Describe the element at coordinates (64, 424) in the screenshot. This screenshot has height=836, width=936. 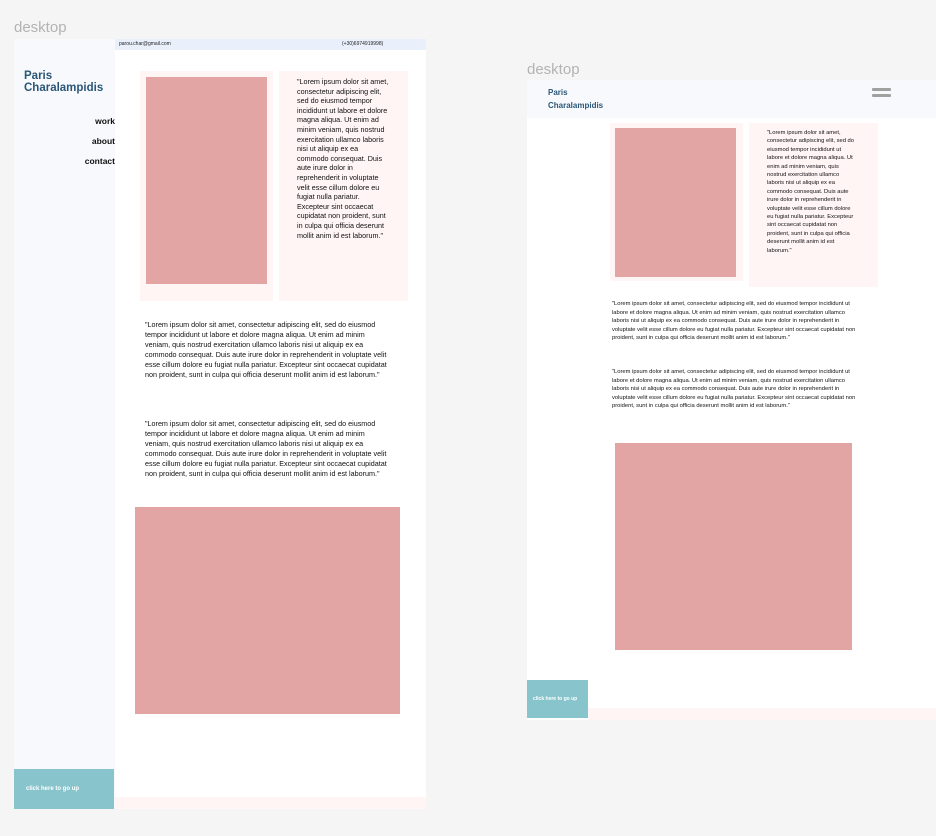
I see `sidebar` at that location.